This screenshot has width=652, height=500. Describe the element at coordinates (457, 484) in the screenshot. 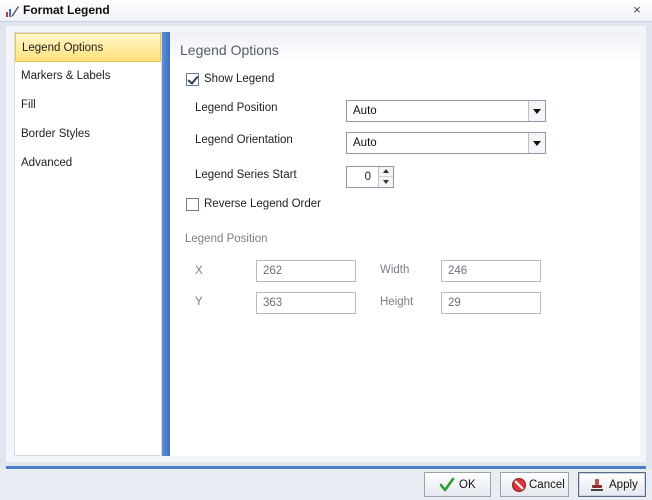

I see `ok-button: OK` at that location.